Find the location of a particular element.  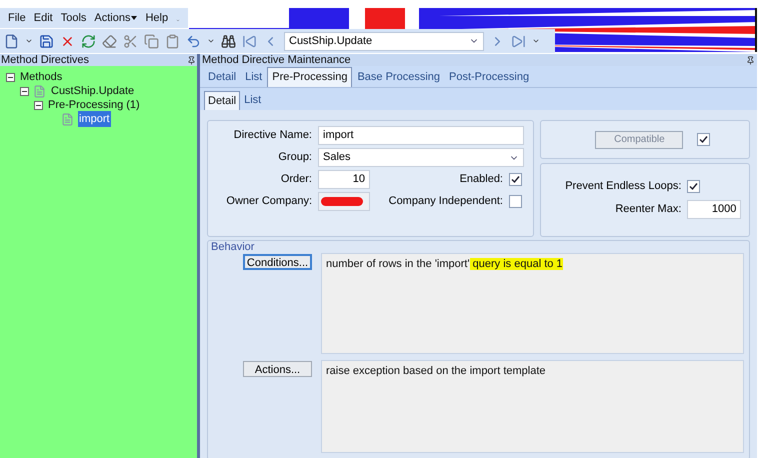

new-file-icon is located at coordinates (11, 41).